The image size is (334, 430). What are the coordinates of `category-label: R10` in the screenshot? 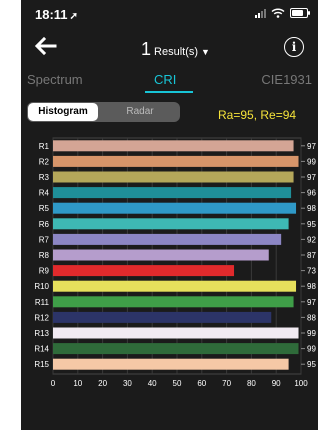 It's located at (41, 286).